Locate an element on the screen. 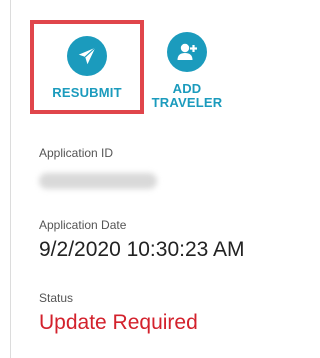 The image size is (320, 358). add-user-icon is located at coordinates (187, 51).